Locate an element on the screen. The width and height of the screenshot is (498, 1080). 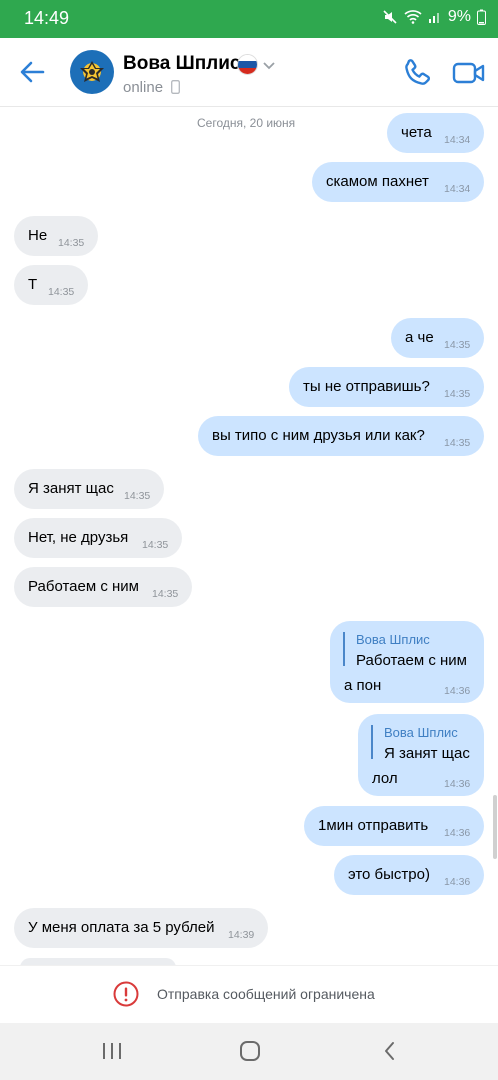
chat-header: Вова Шплис online is located at coordinates (249, 72).